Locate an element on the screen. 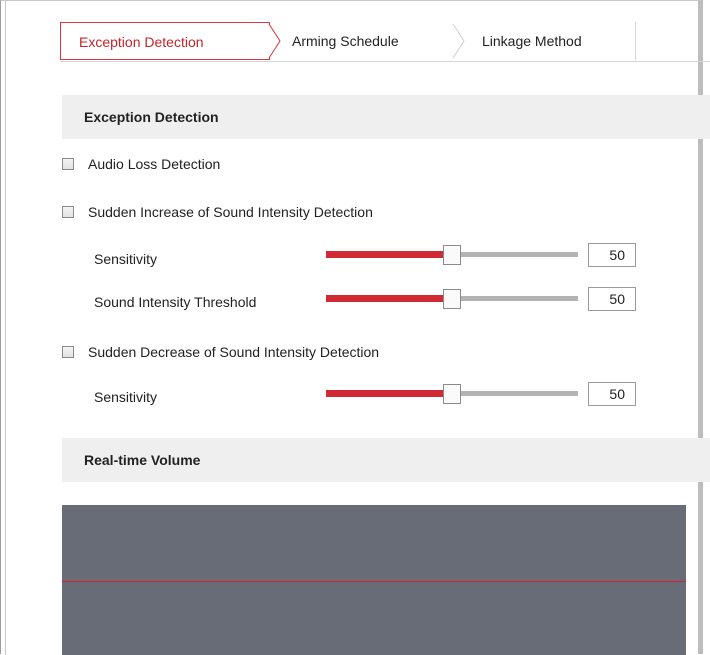  increase-sensitivity-slider is located at coordinates (452, 255).